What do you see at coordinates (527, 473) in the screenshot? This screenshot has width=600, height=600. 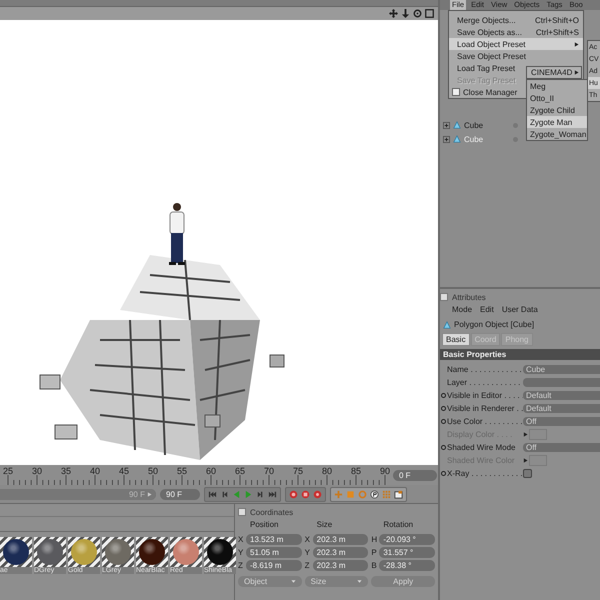 I see `checkbox` at bounding box center [527, 473].